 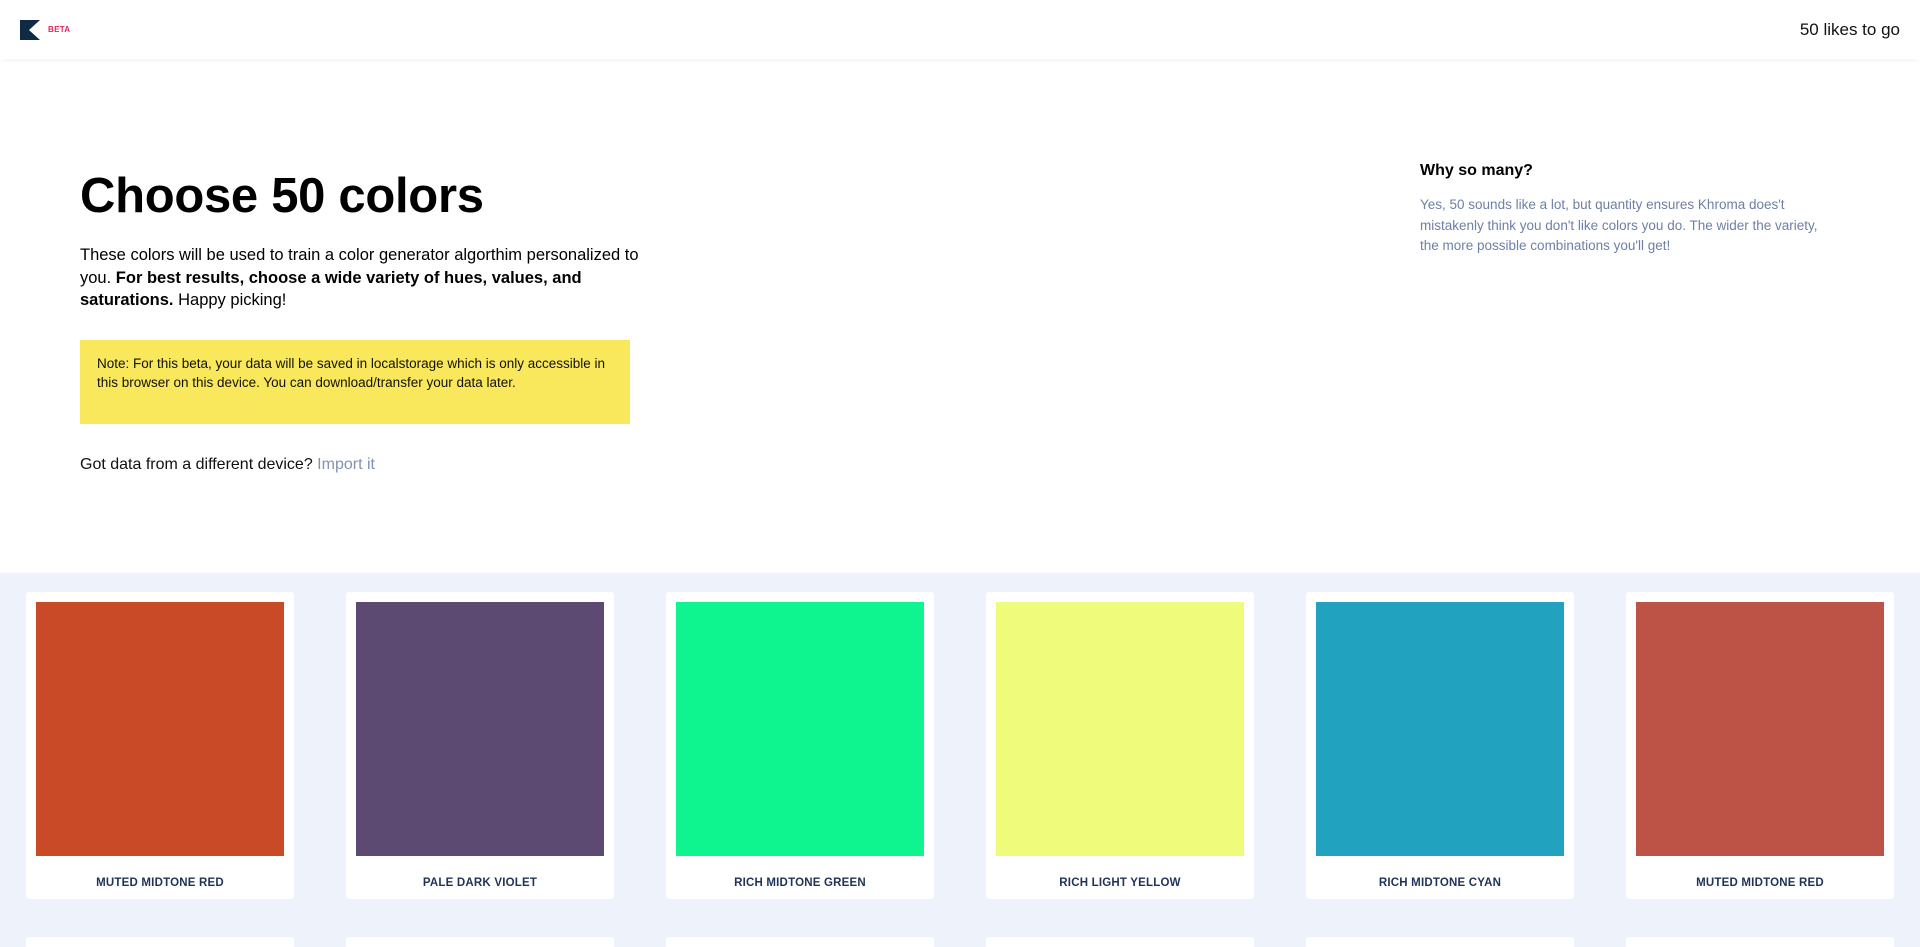 What do you see at coordinates (59, 29) in the screenshot?
I see `beta-badge: BETA` at bounding box center [59, 29].